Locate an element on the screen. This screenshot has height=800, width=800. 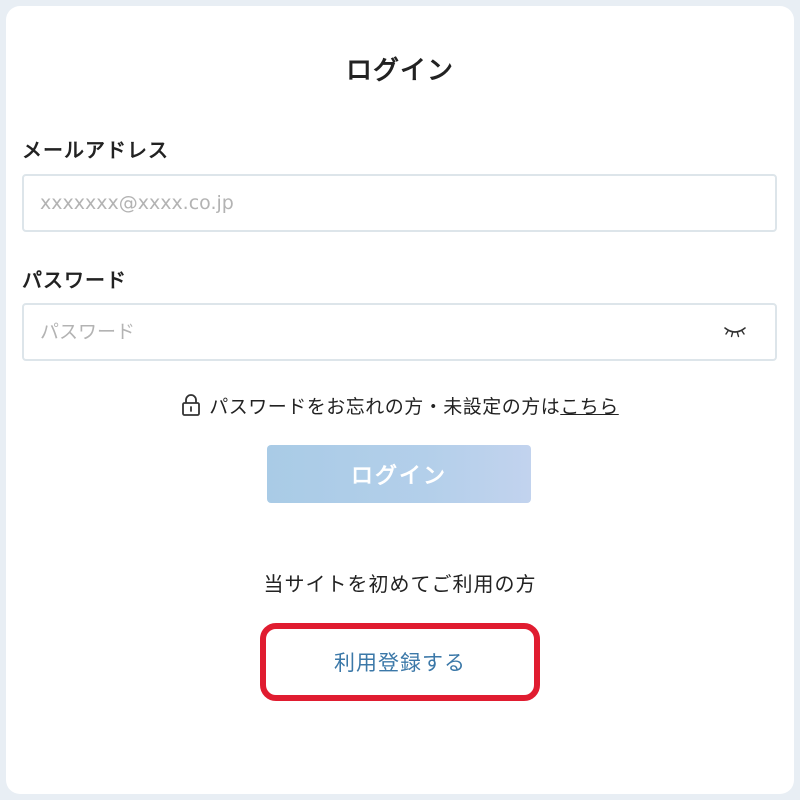
forgot-password-link: こちら is located at coordinates (589, 407).